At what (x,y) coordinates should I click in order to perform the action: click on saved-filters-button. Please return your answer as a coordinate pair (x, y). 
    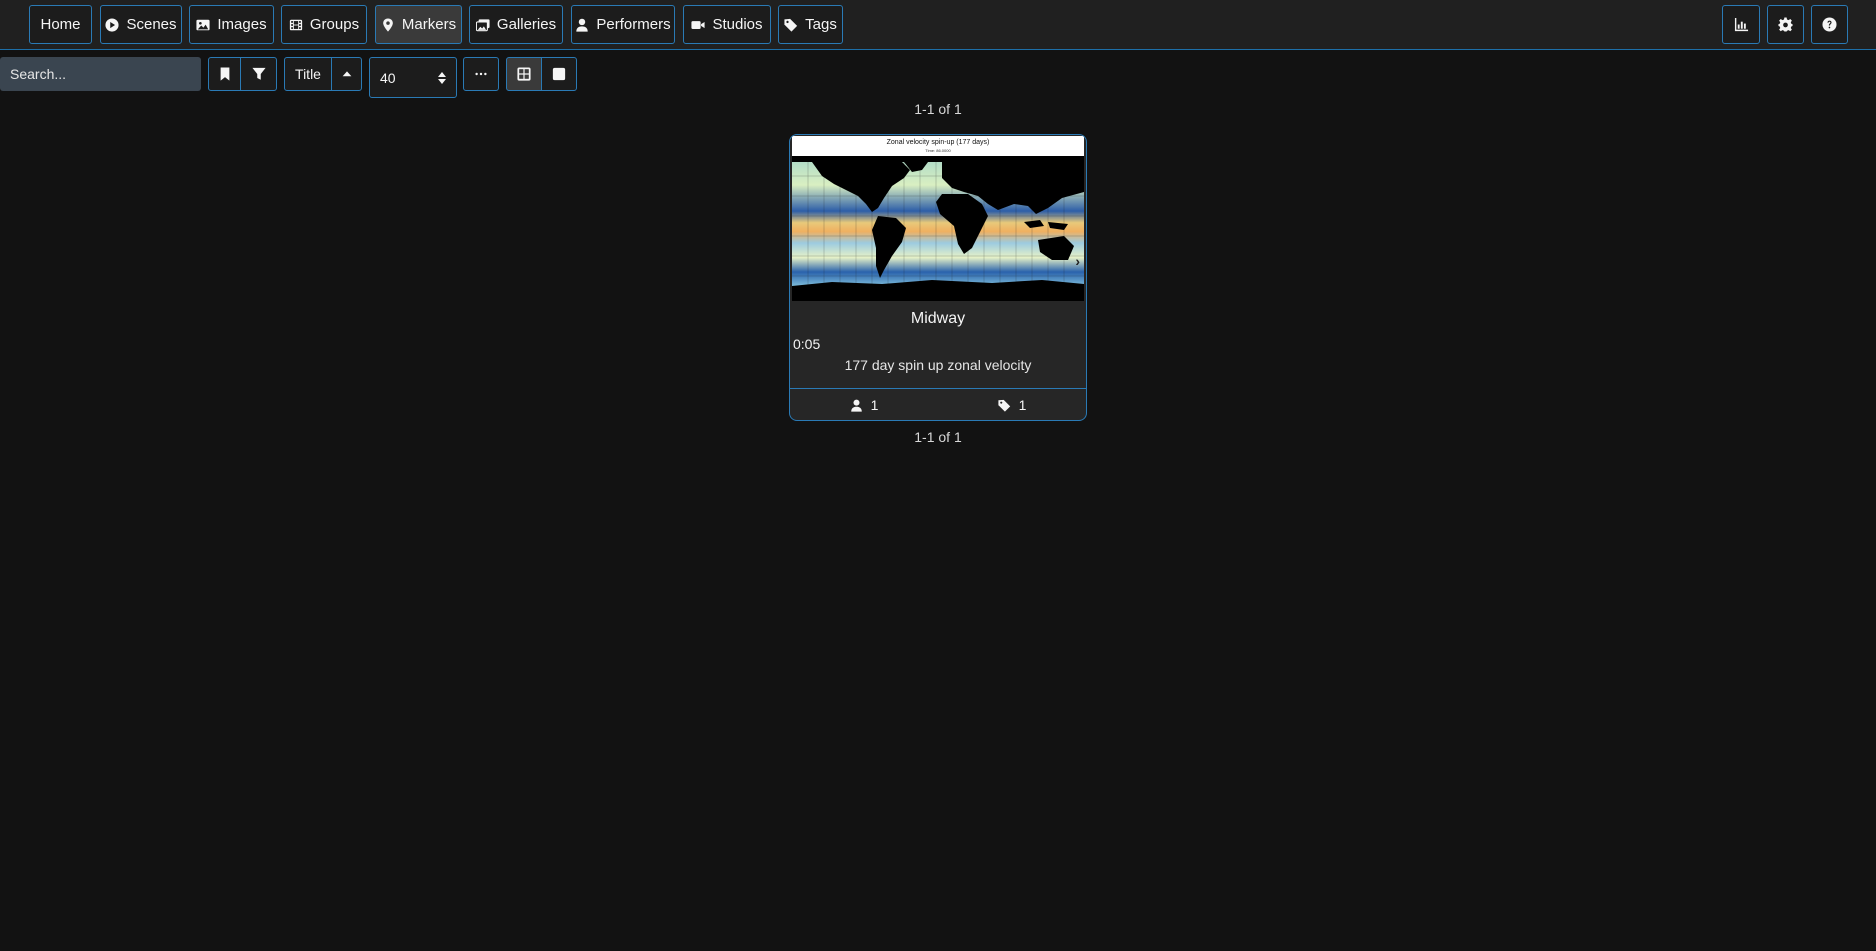
    Looking at the image, I should click on (224, 74).